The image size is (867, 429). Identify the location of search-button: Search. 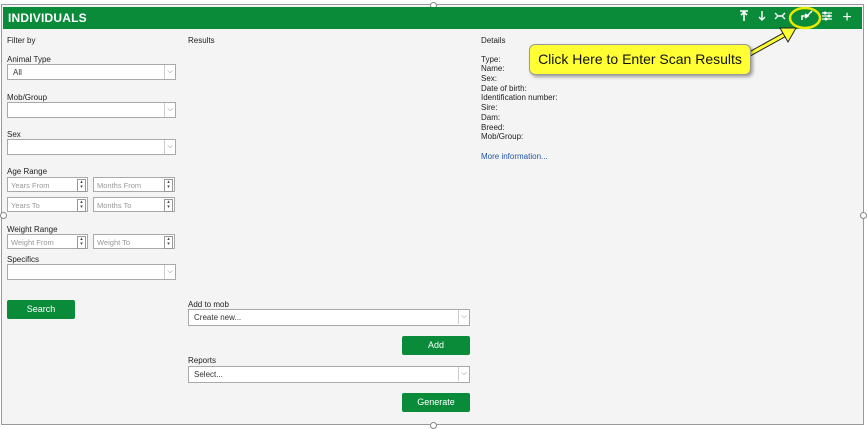
(41, 309).